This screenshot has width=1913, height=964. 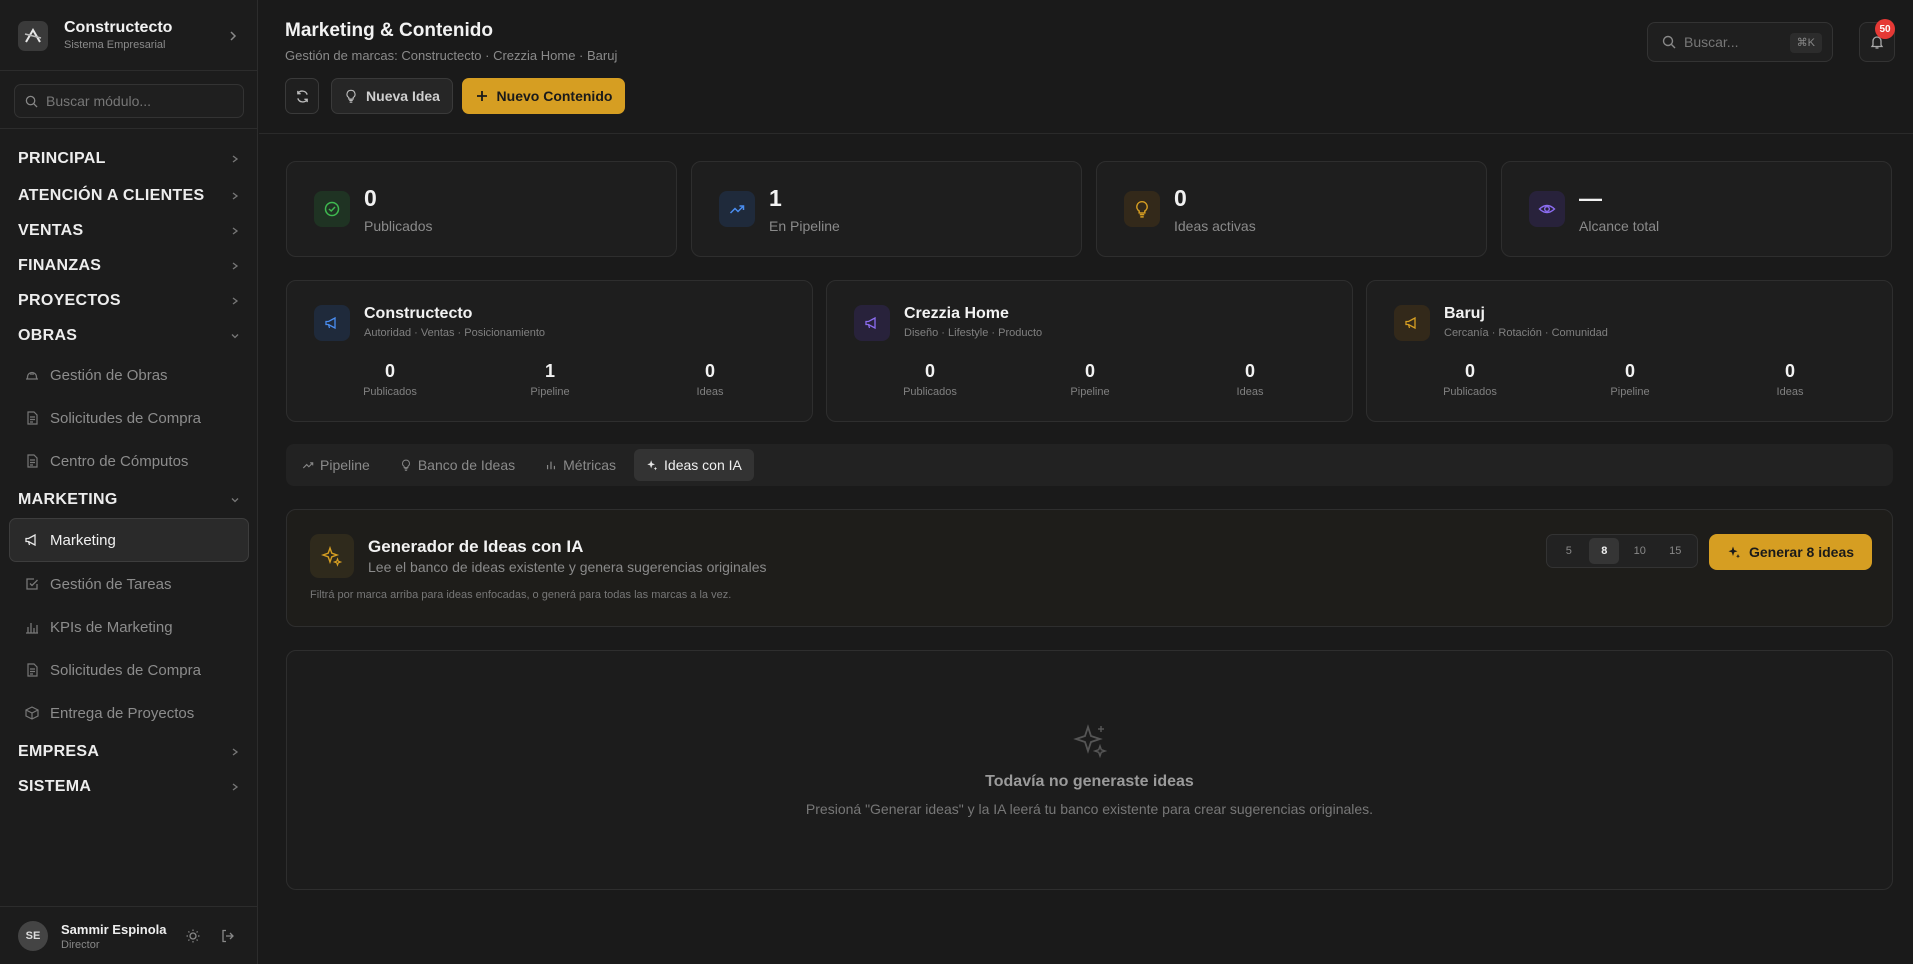 I want to click on sidebar-item-entrega-proyectos: Entrega de Proyectos, so click(x=134, y=713).